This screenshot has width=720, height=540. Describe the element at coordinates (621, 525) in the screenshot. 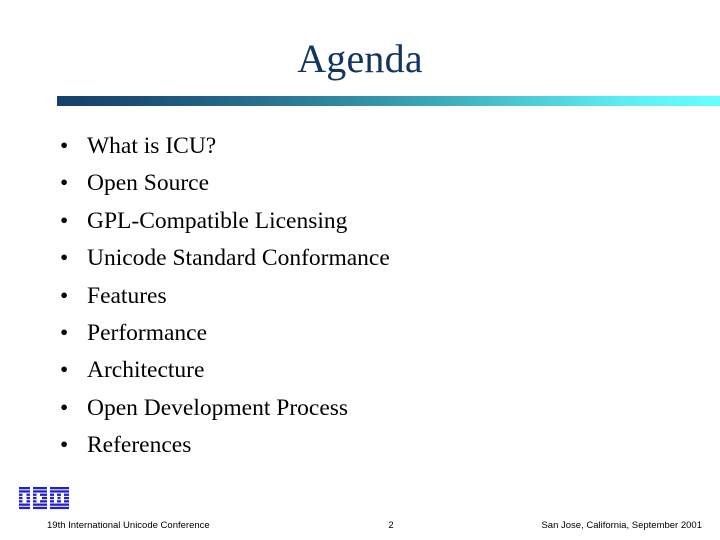

I see `footer-location-date: San Jose, California, September 2001` at that location.